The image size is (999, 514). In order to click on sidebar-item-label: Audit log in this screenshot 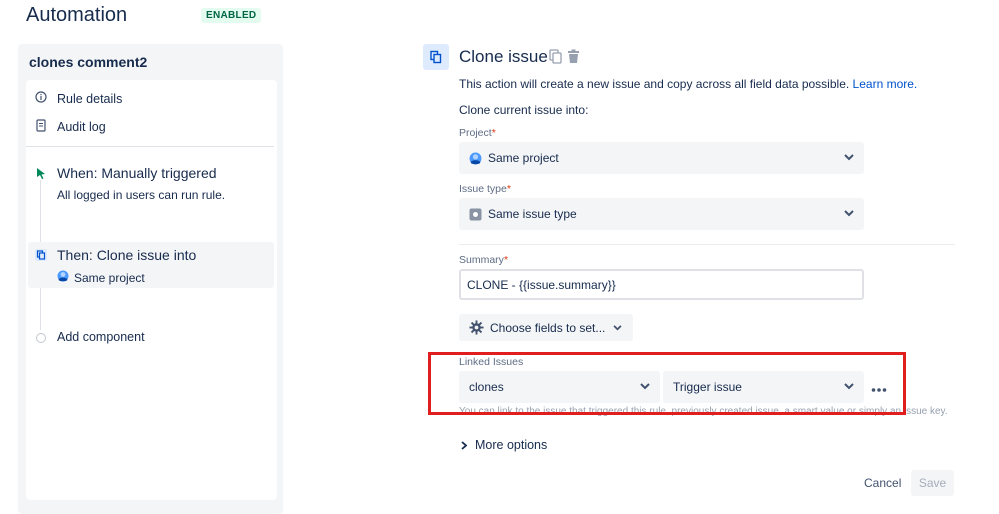, I will do `click(81, 127)`.